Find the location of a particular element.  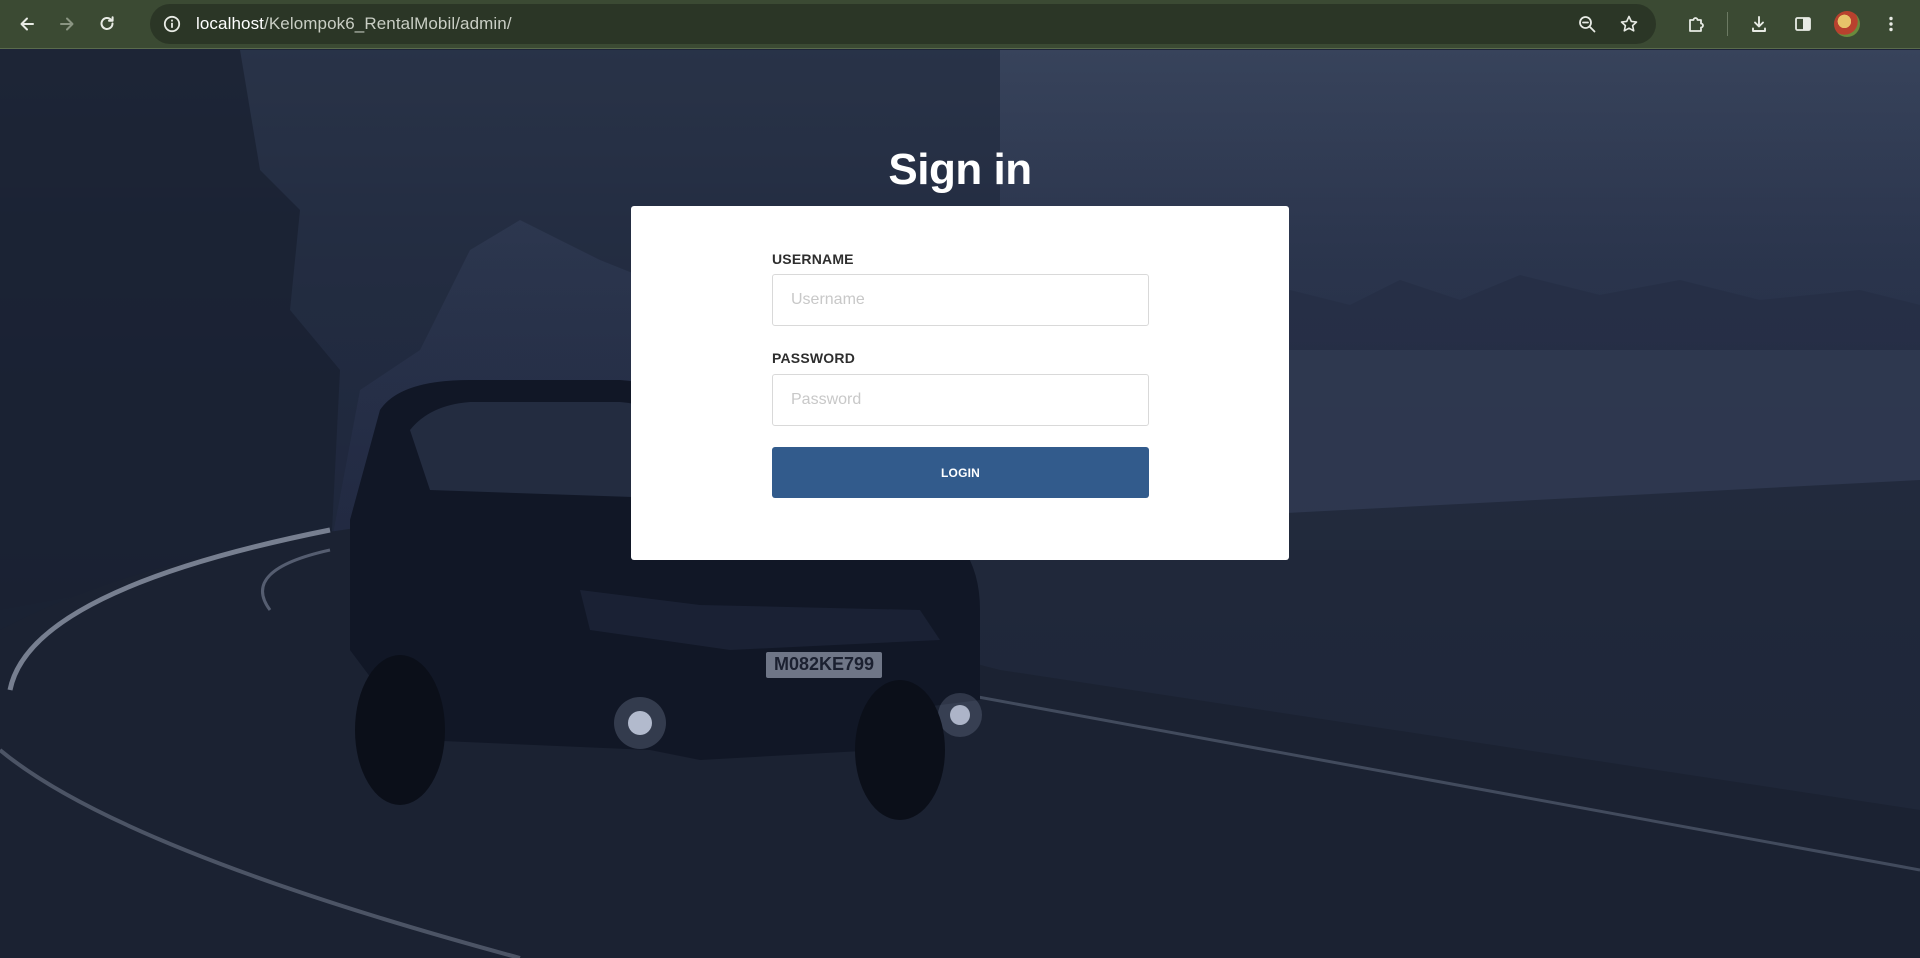

back-arrow-icon is located at coordinates (27, 24).